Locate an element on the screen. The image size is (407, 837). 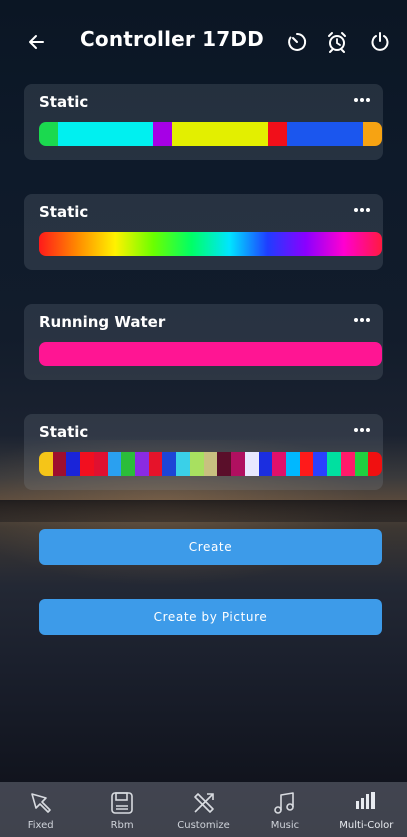
nav-item-customize: Customize is located at coordinates (203, 809).